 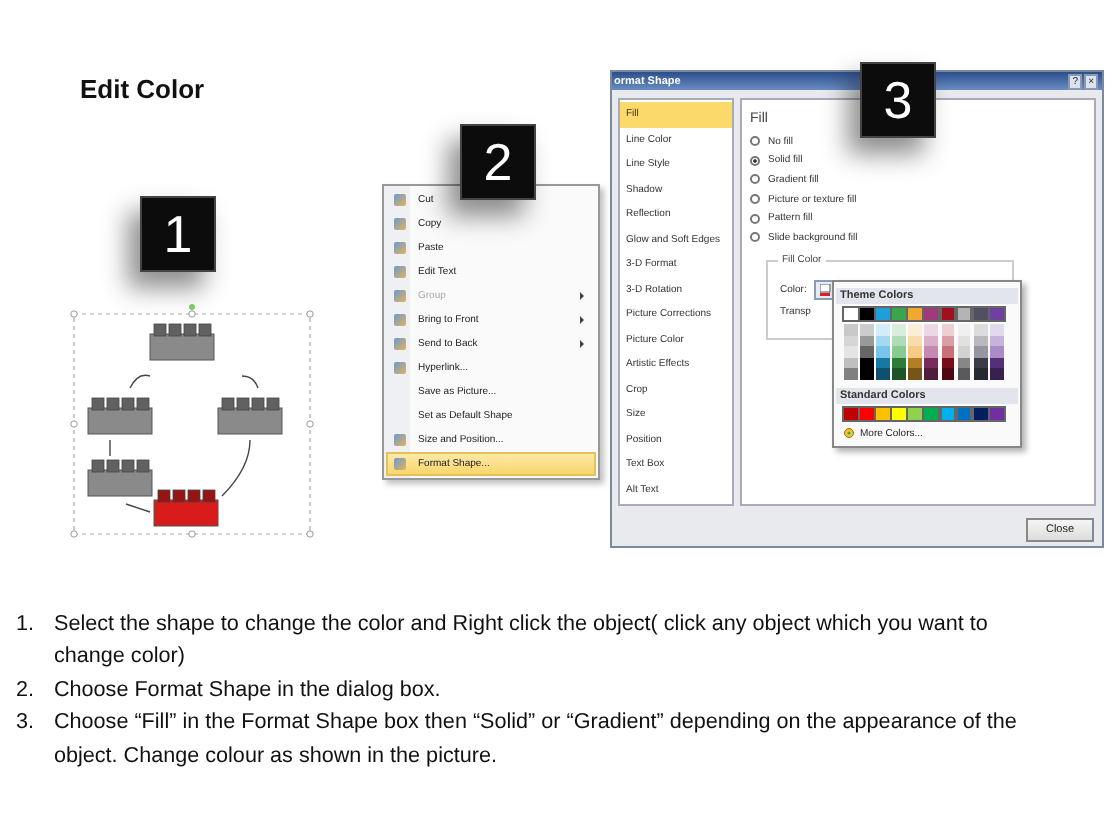 I want to click on step-number-badge: 2, so click(x=498, y=162).